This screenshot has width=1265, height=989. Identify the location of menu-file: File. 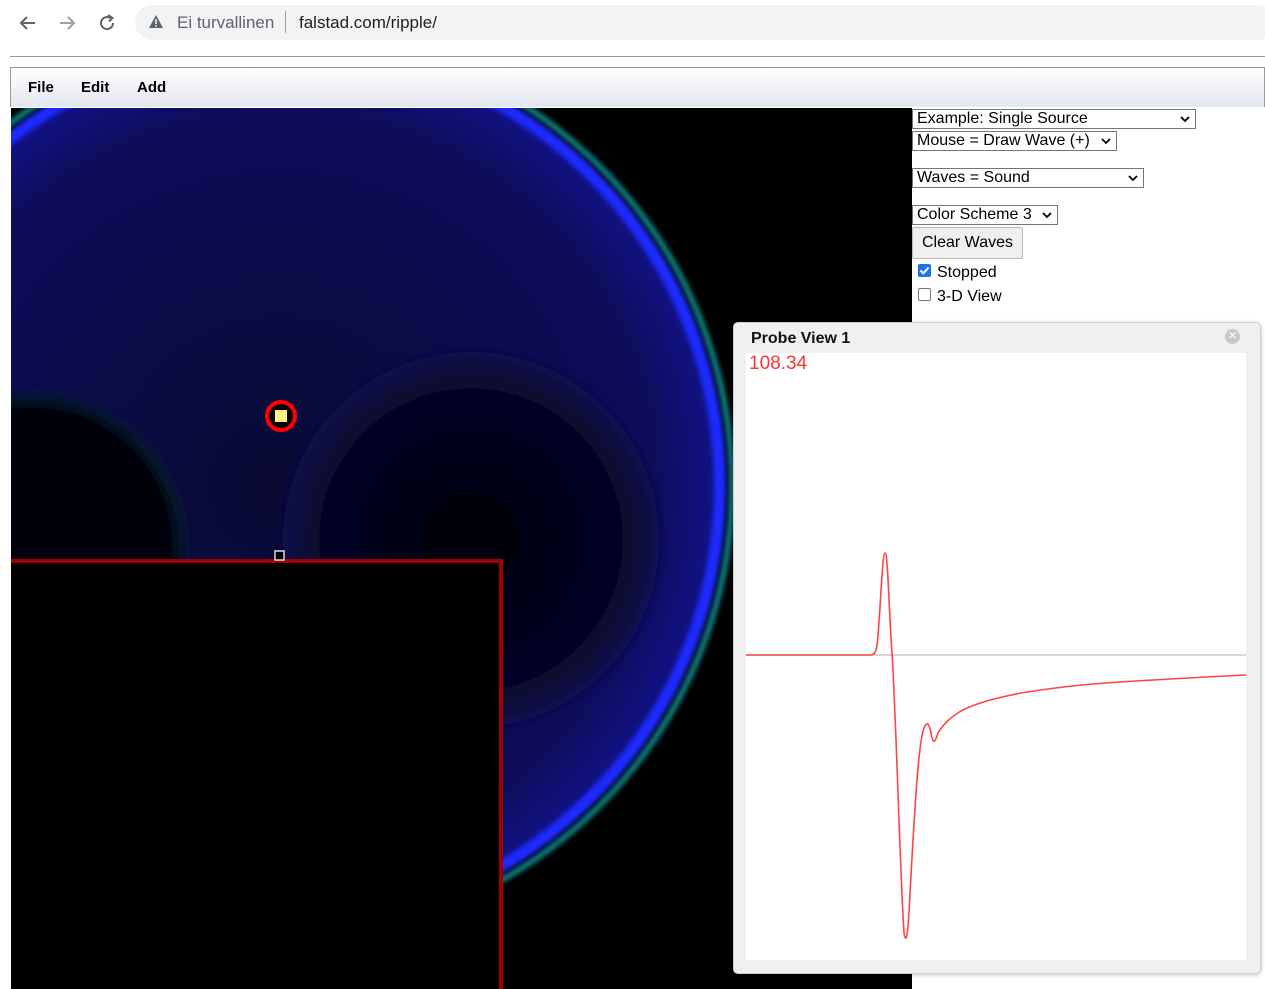
(41, 87).